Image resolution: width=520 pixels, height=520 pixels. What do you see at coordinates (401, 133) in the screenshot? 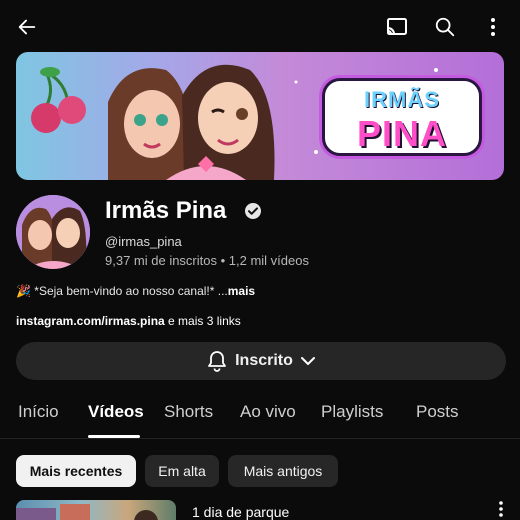
I see `banner-wordmark-line2: PINA` at bounding box center [401, 133].